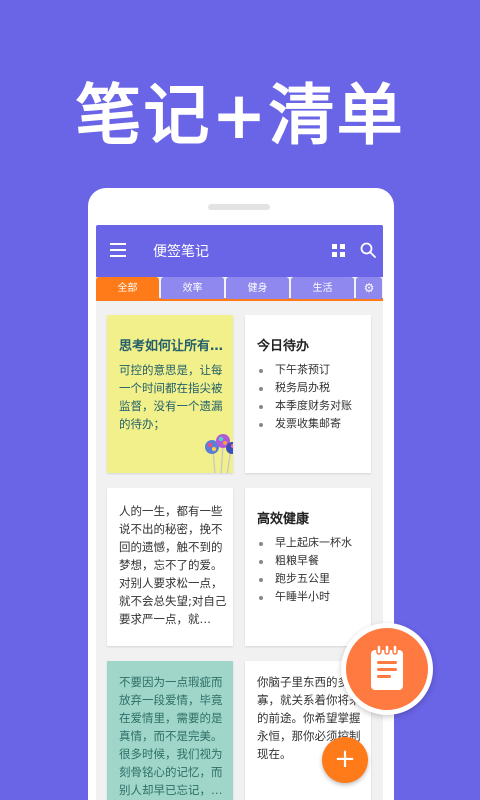  I want to click on todo-list: 早上起床一杯水 粗粮早餐 跑步五公里 午睡半小时, so click(305, 570).